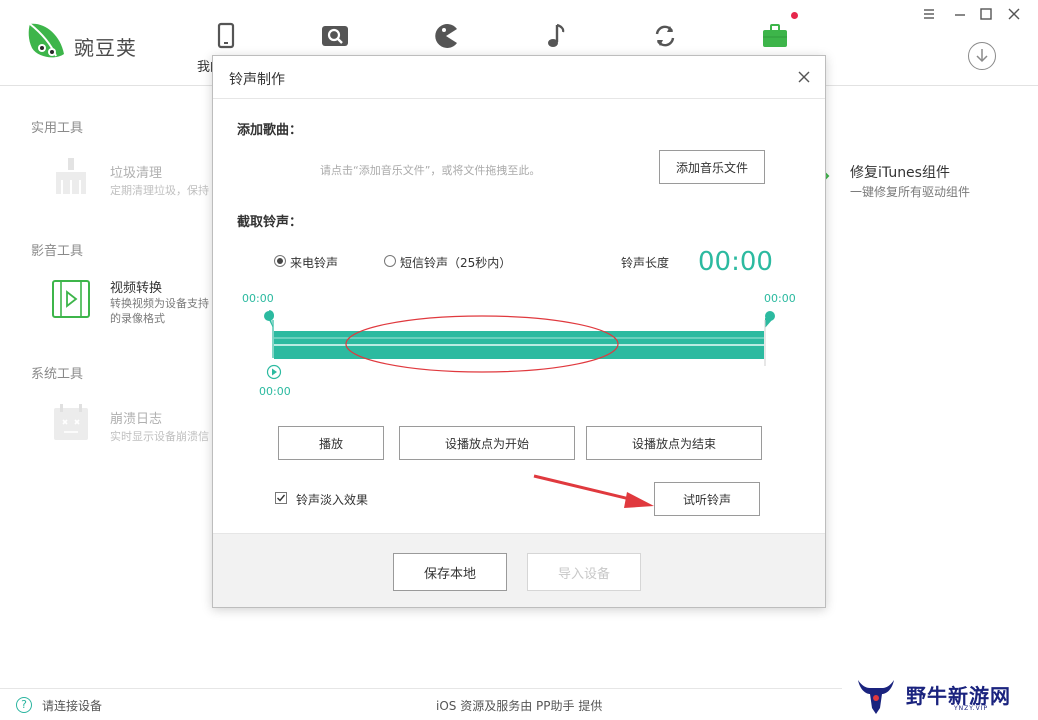 The width and height of the screenshot is (1038, 720). What do you see at coordinates (593, 491) in the screenshot?
I see `annotation-arrow` at bounding box center [593, 491].